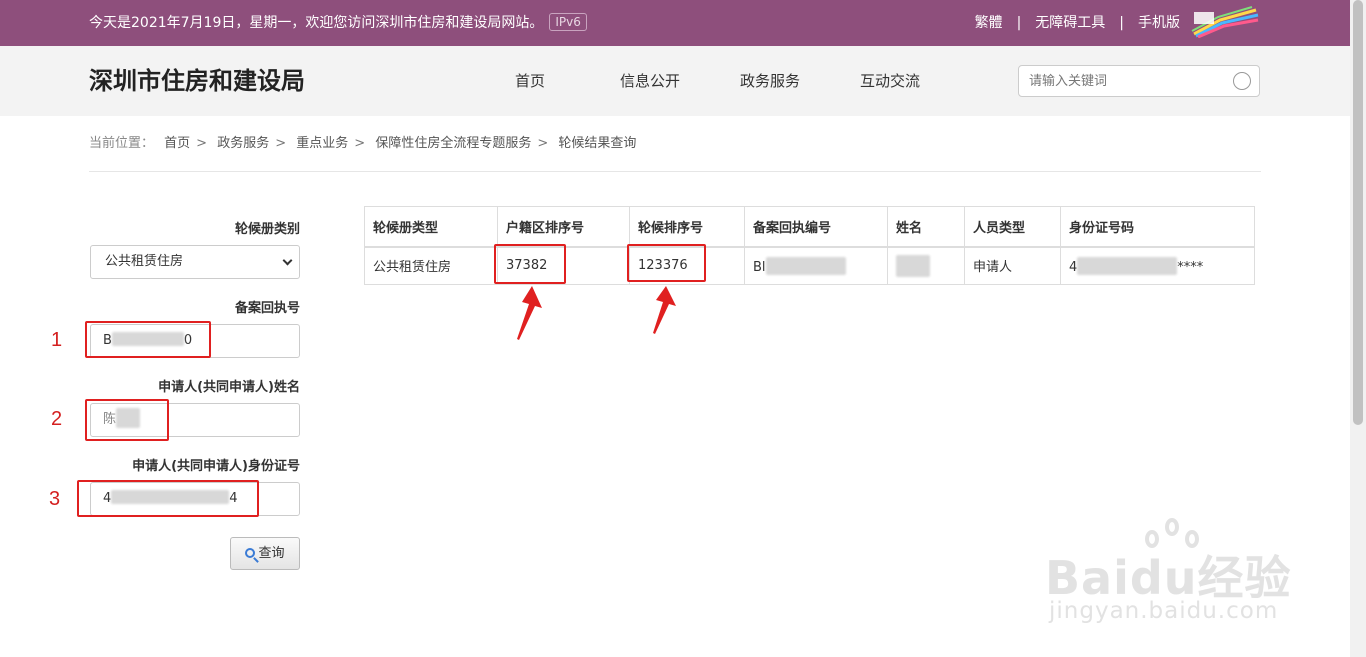  I want to click on site-header: 深圳市住房和建设局 首页 信息公开 政务服务 互动交流, so click(675, 81).